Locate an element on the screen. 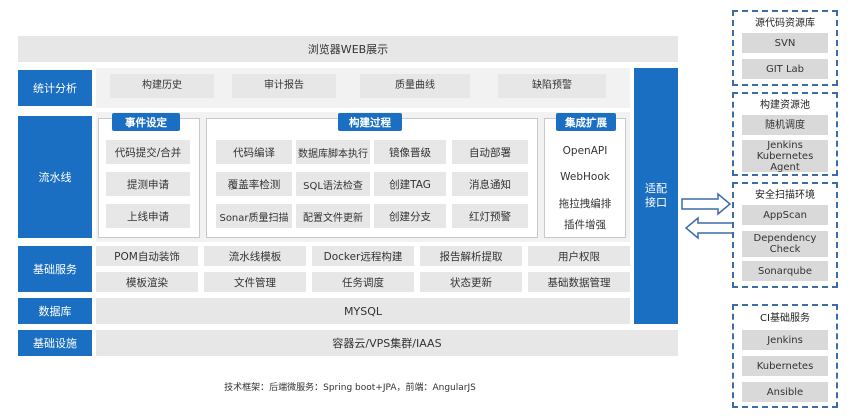 The width and height of the screenshot is (864, 420). base-task-schedule: 任务调度 is located at coordinates (363, 282).